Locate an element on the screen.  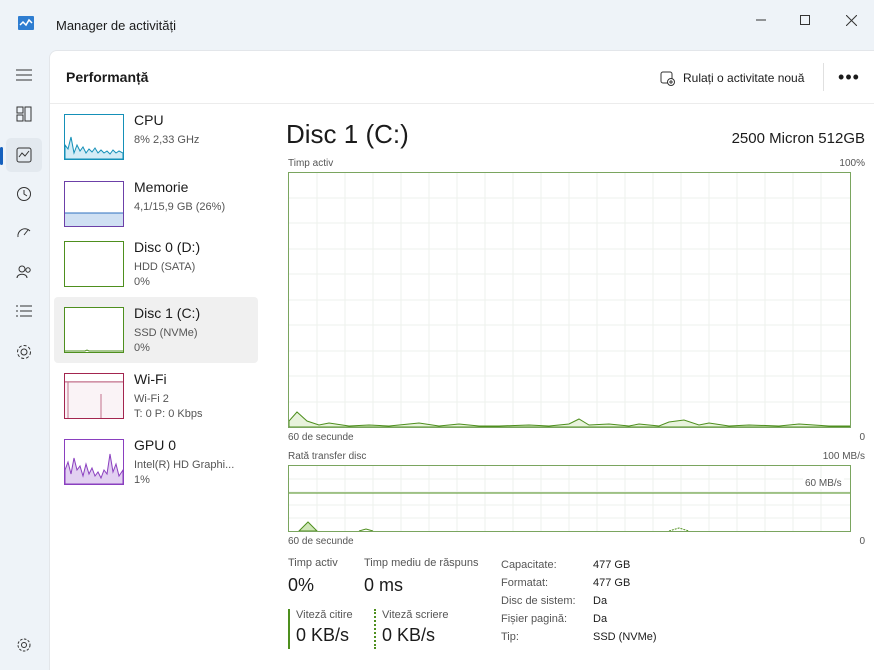
nav-rail is located at coordinates (24, 359).